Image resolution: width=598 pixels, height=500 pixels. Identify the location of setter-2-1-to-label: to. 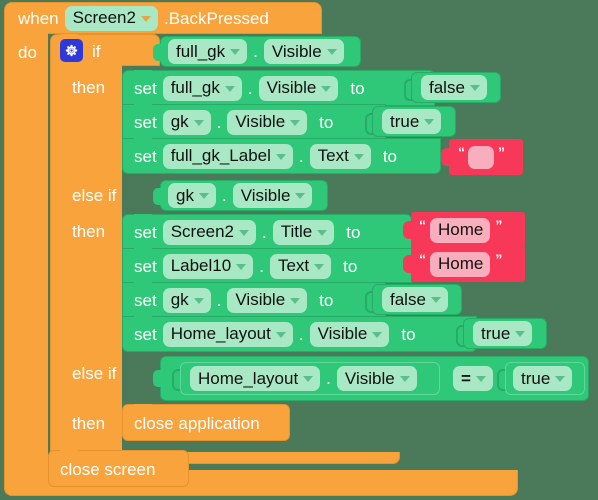
(353, 232).